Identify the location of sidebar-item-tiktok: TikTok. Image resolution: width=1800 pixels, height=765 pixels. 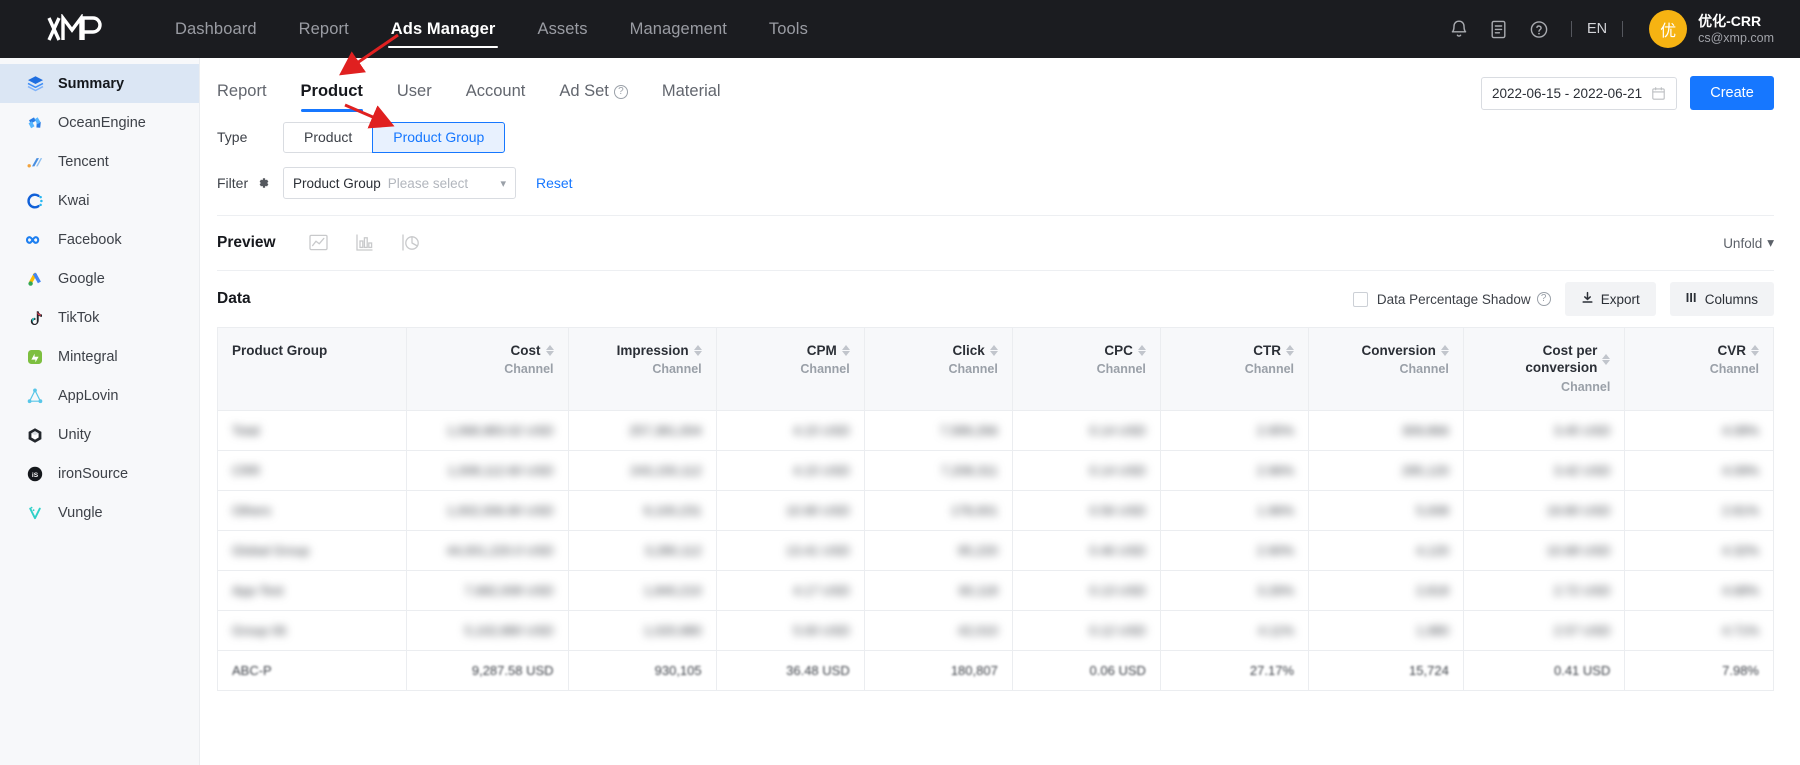
(99, 317).